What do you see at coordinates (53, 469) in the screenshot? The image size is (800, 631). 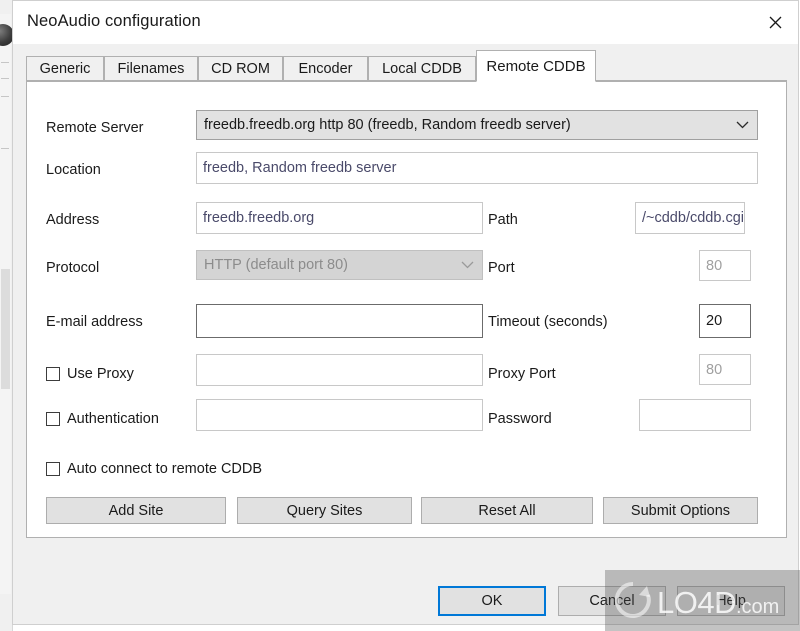 I see `auto-connect-checkbox` at bounding box center [53, 469].